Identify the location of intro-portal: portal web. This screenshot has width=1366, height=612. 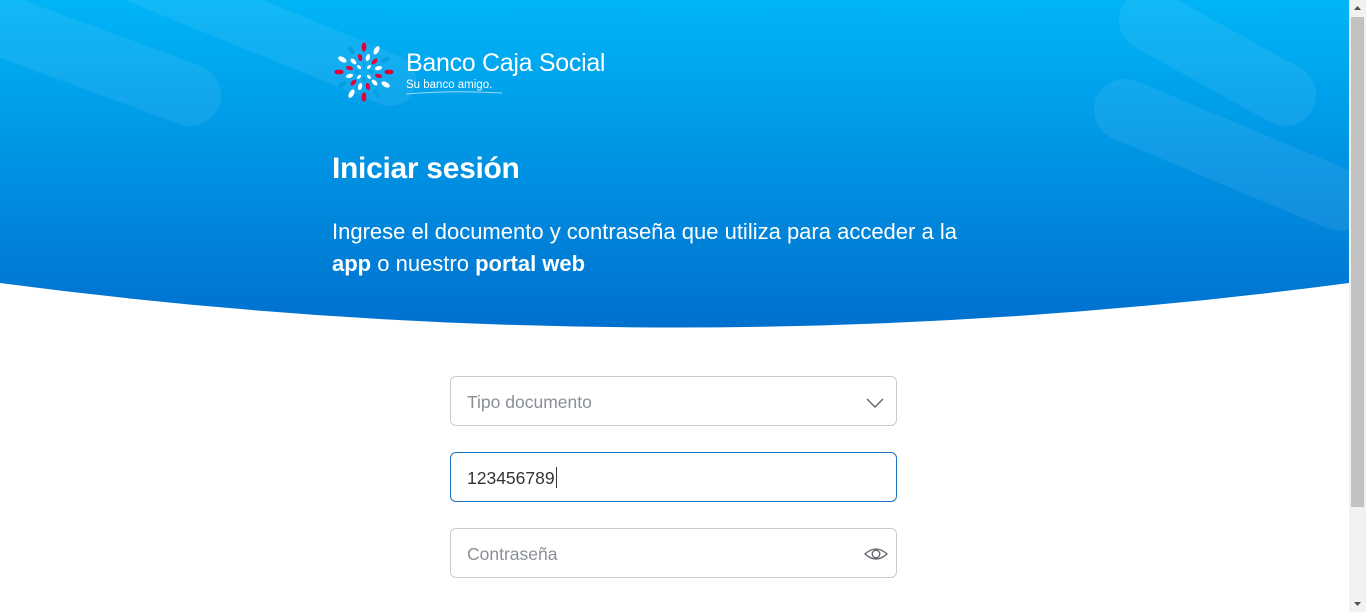
(530, 263).